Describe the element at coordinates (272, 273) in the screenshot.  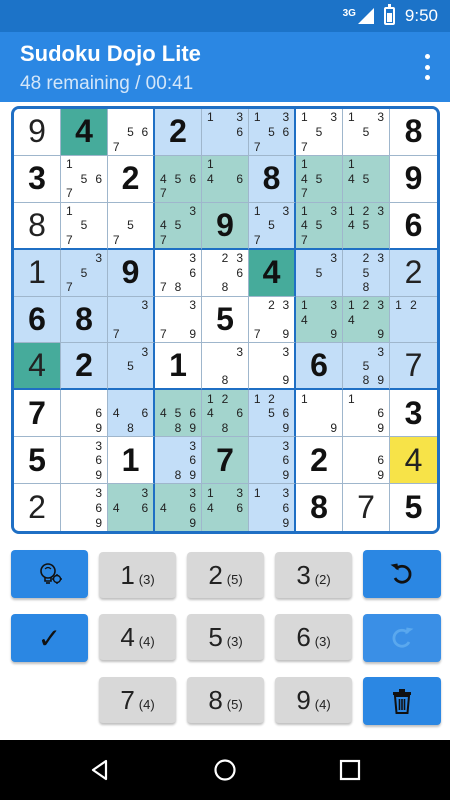
I see `cell-r4-c6: 4` at that location.